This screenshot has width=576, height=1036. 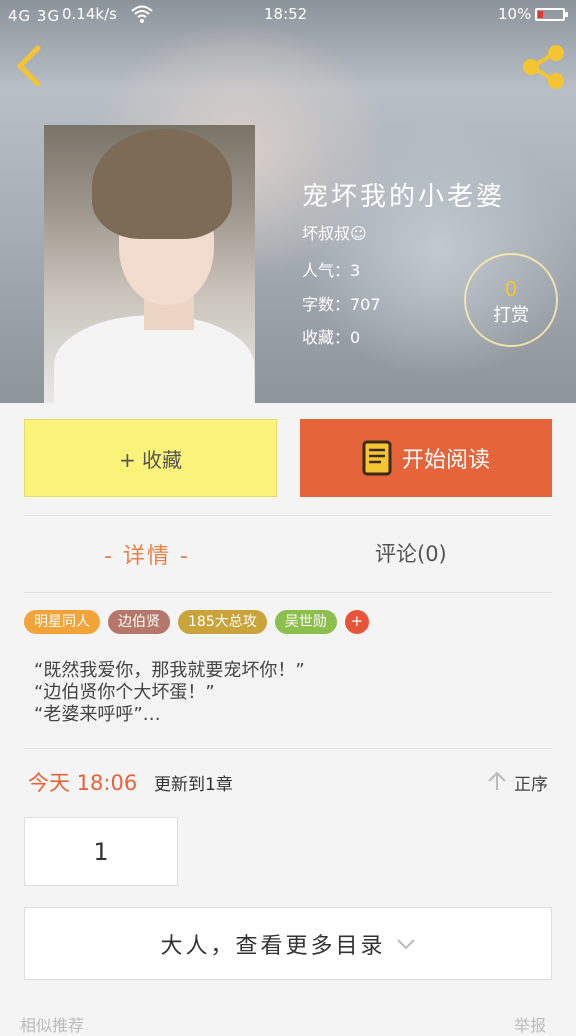 I want to click on report-link: 举报, so click(x=530, y=1024).